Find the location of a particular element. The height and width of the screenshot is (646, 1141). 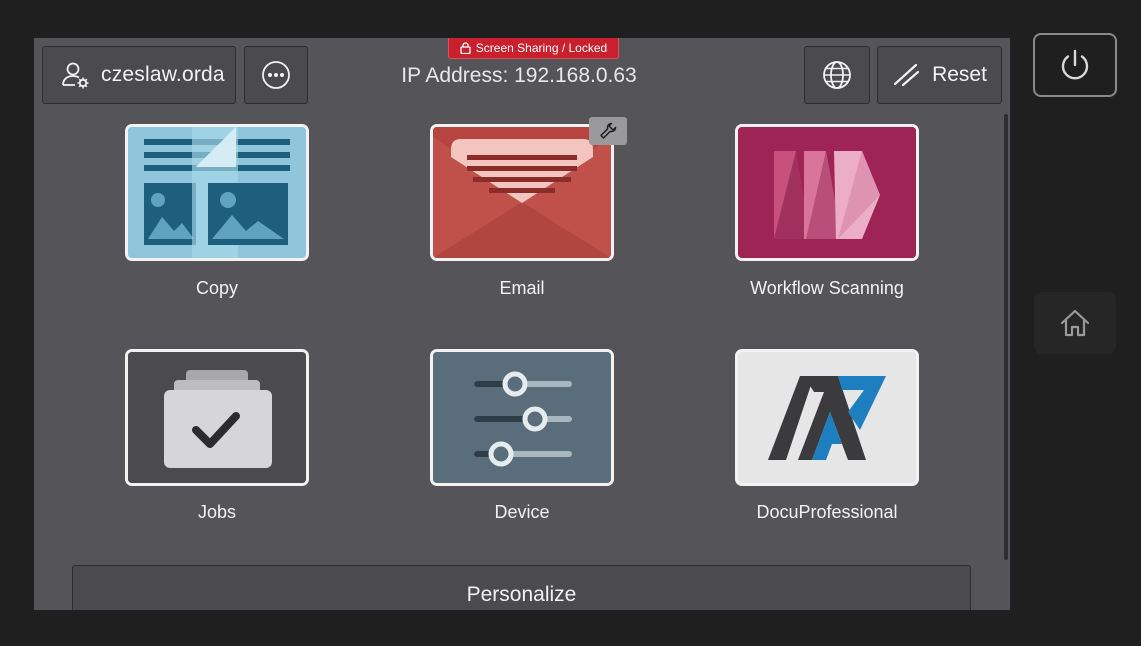

workflow-scanning-icon is located at coordinates (827, 192).